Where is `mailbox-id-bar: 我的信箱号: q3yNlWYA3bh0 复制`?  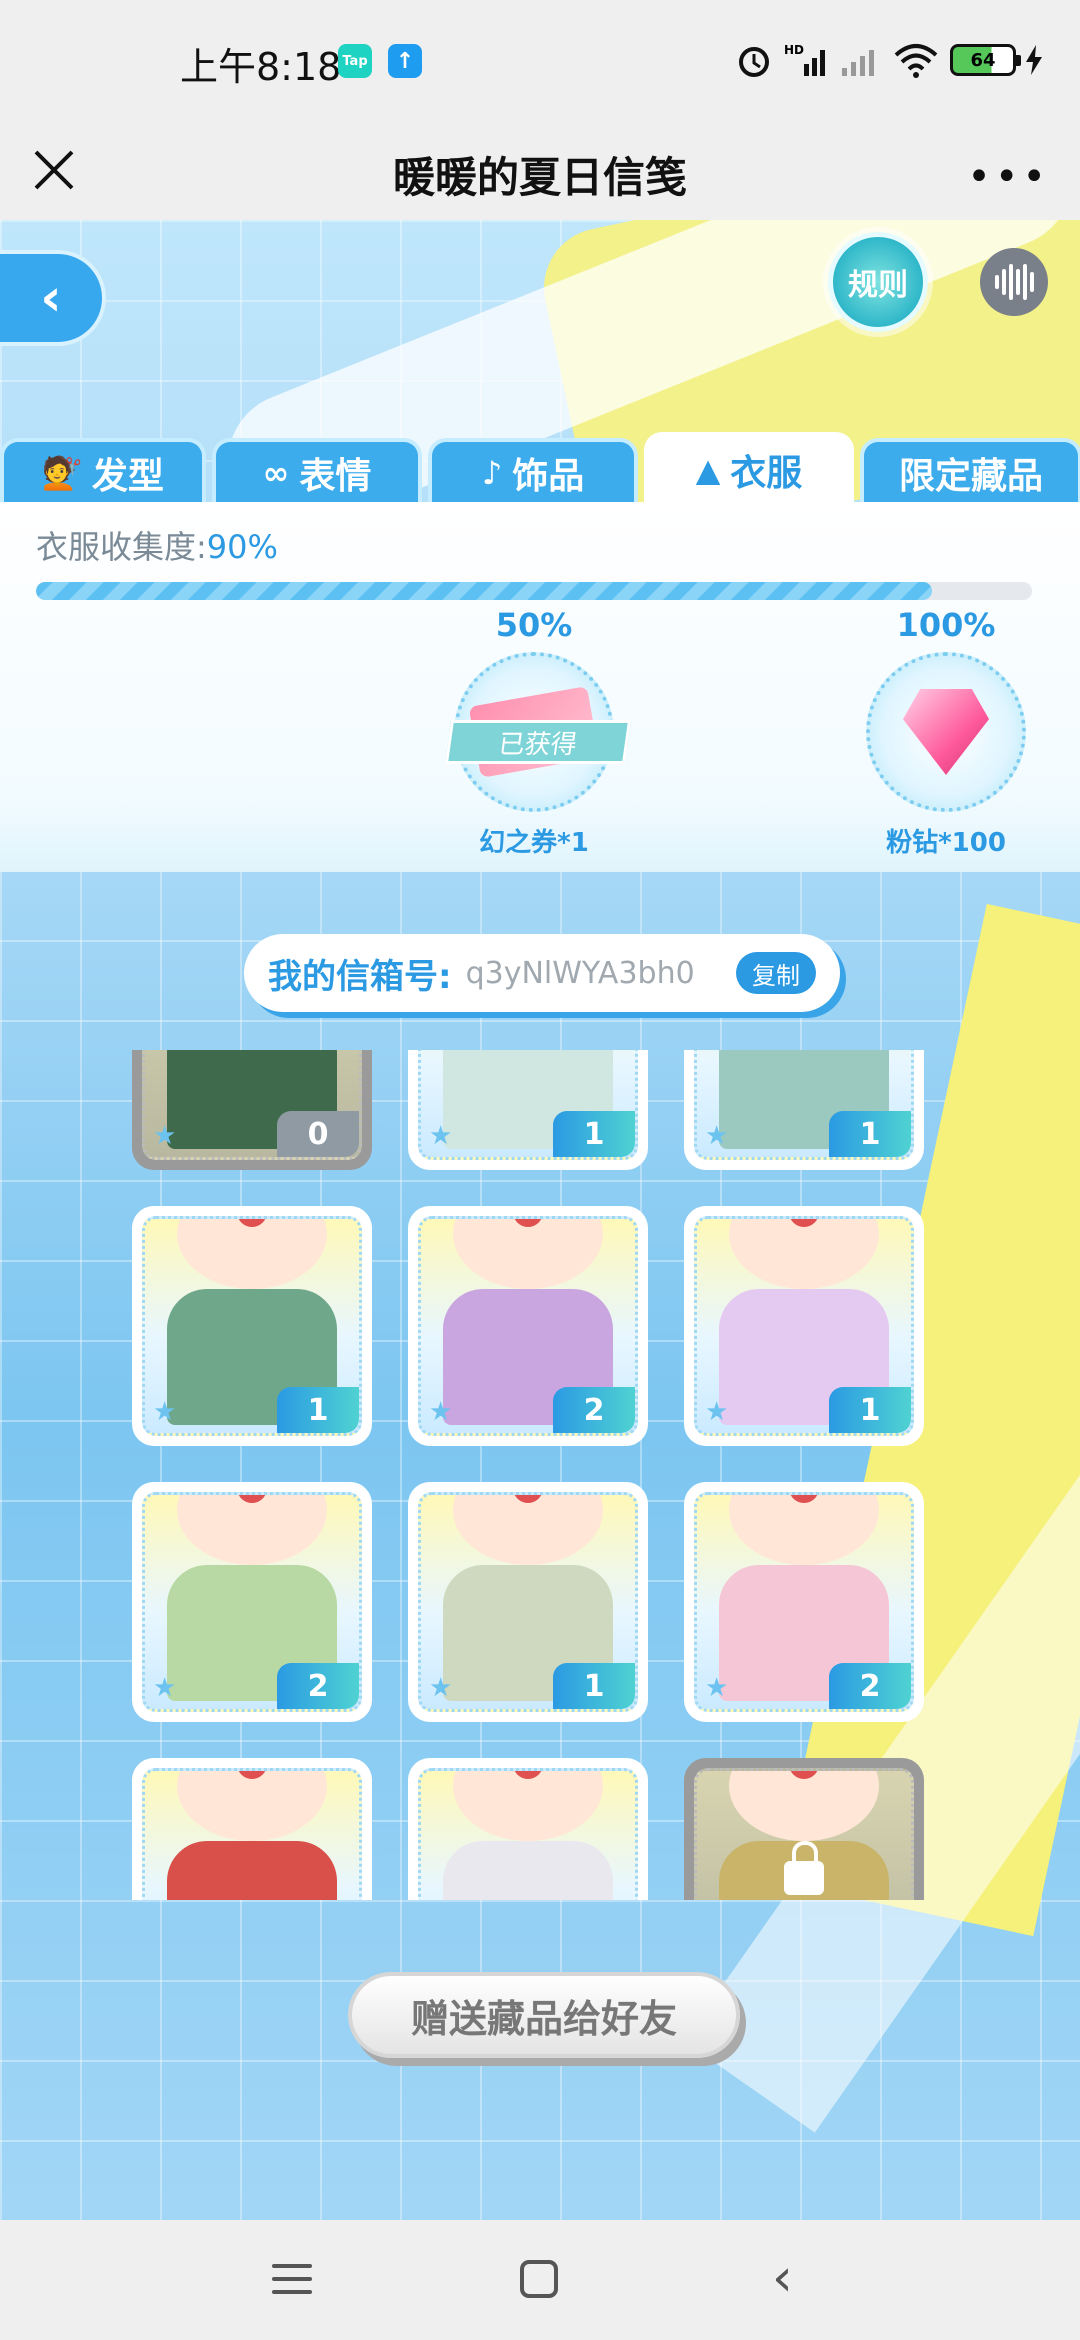 mailbox-id-bar: 我的信箱号: q3yNlWYA3bh0 复制 is located at coordinates (542, 973).